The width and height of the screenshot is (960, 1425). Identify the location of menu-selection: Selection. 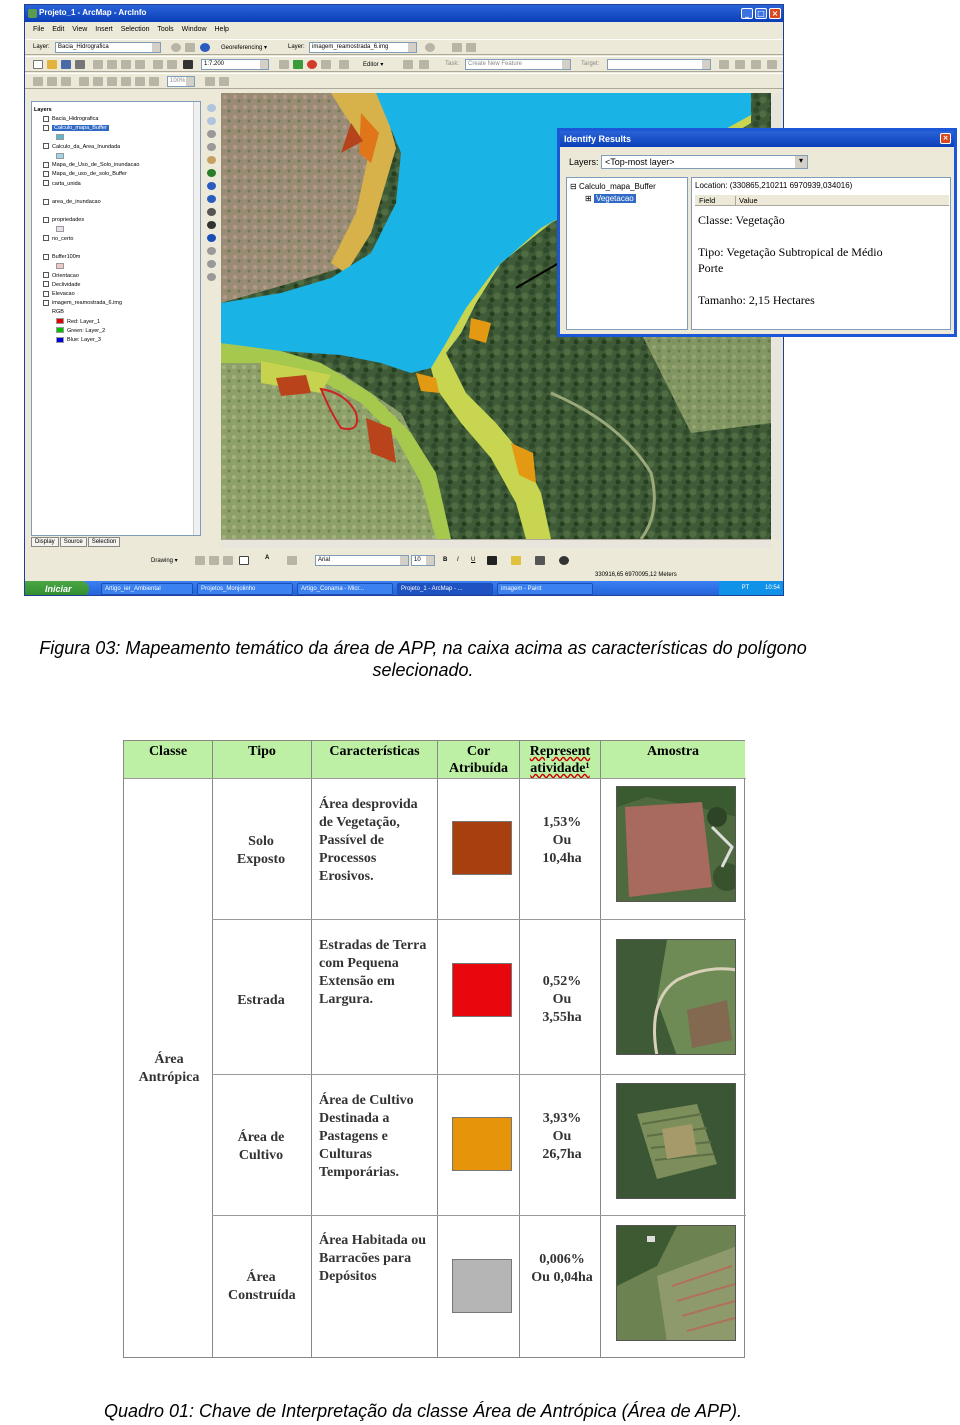
(135, 29).